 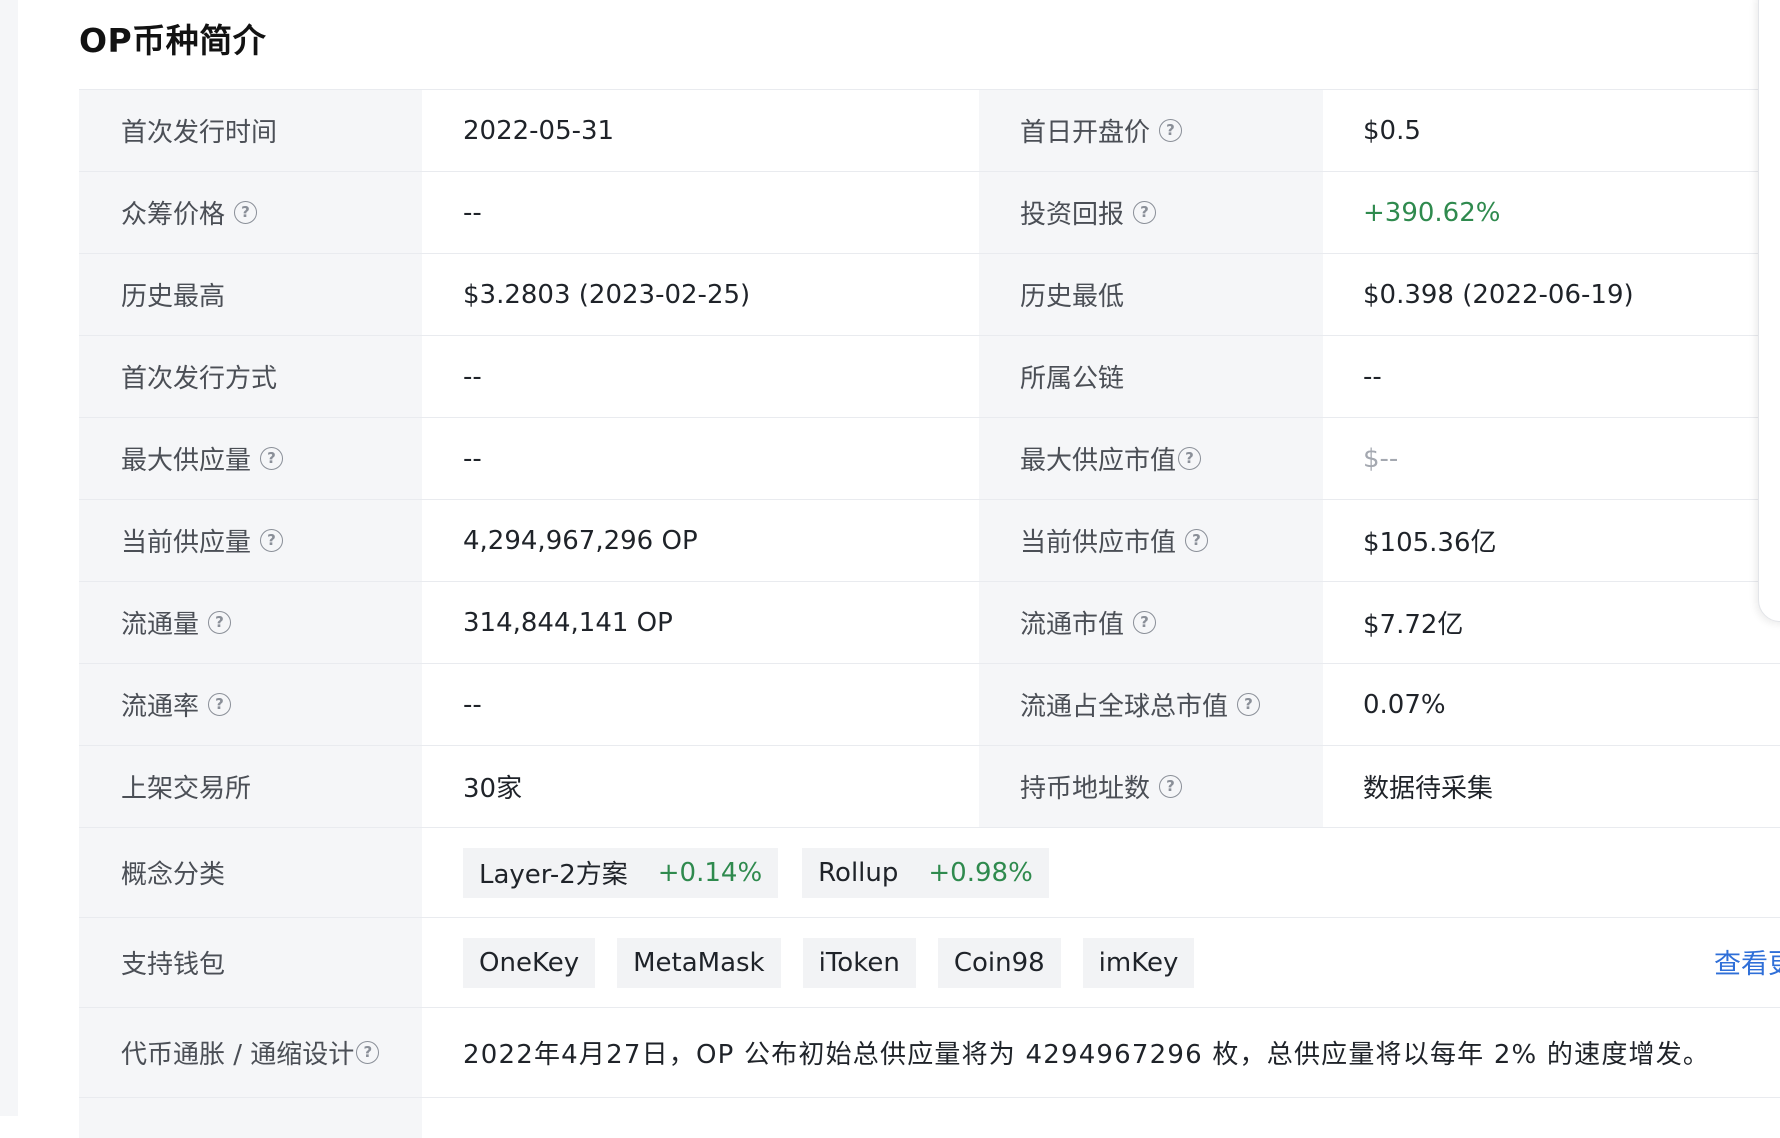 What do you see at coordinates (925, 872) in the screenshot?
I see `concept-tag: Rollup +0.98%` at bounding box center [925, 872].